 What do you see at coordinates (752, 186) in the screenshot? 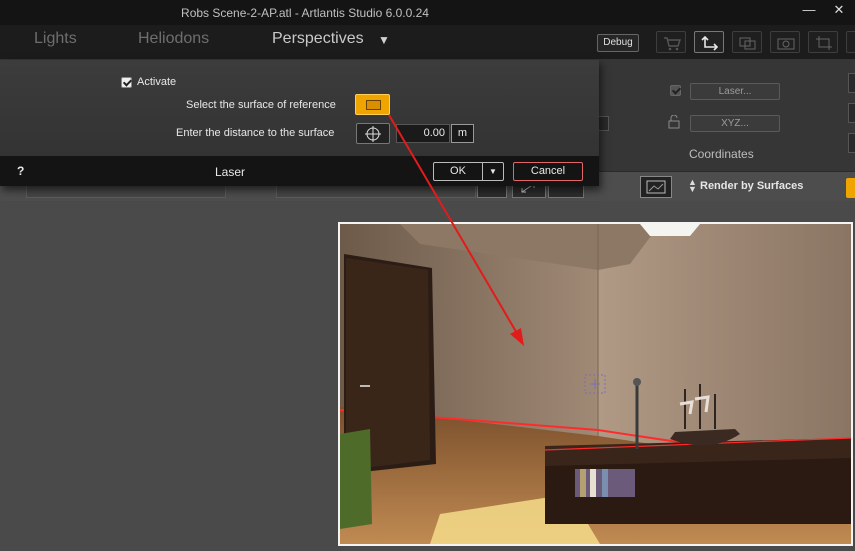
I see `render-mode-label: Render by Surfaces` at bounding box center [752, 186].